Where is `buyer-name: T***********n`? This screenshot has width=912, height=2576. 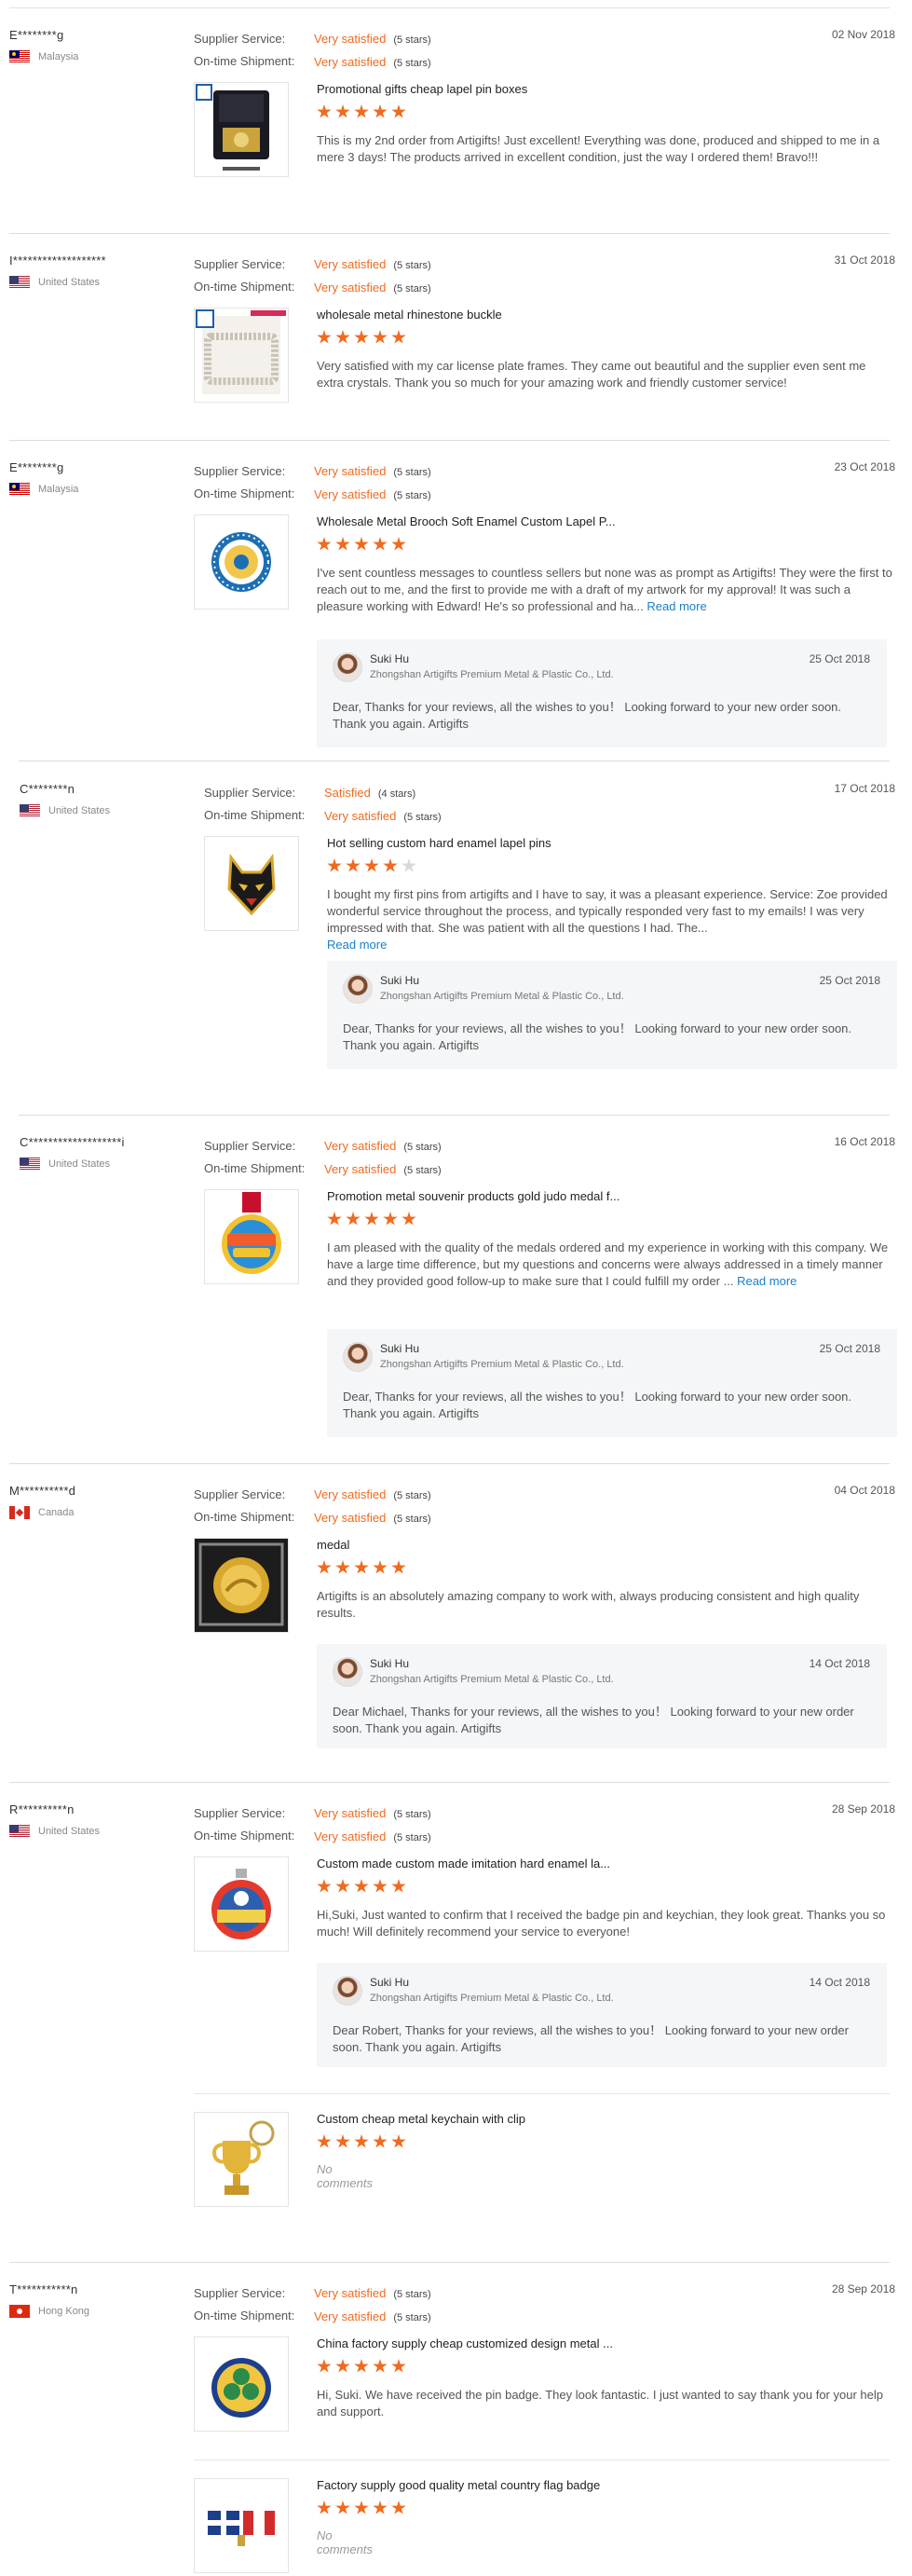 buyer-name: T***********n is located at coordinates (43, 2289).